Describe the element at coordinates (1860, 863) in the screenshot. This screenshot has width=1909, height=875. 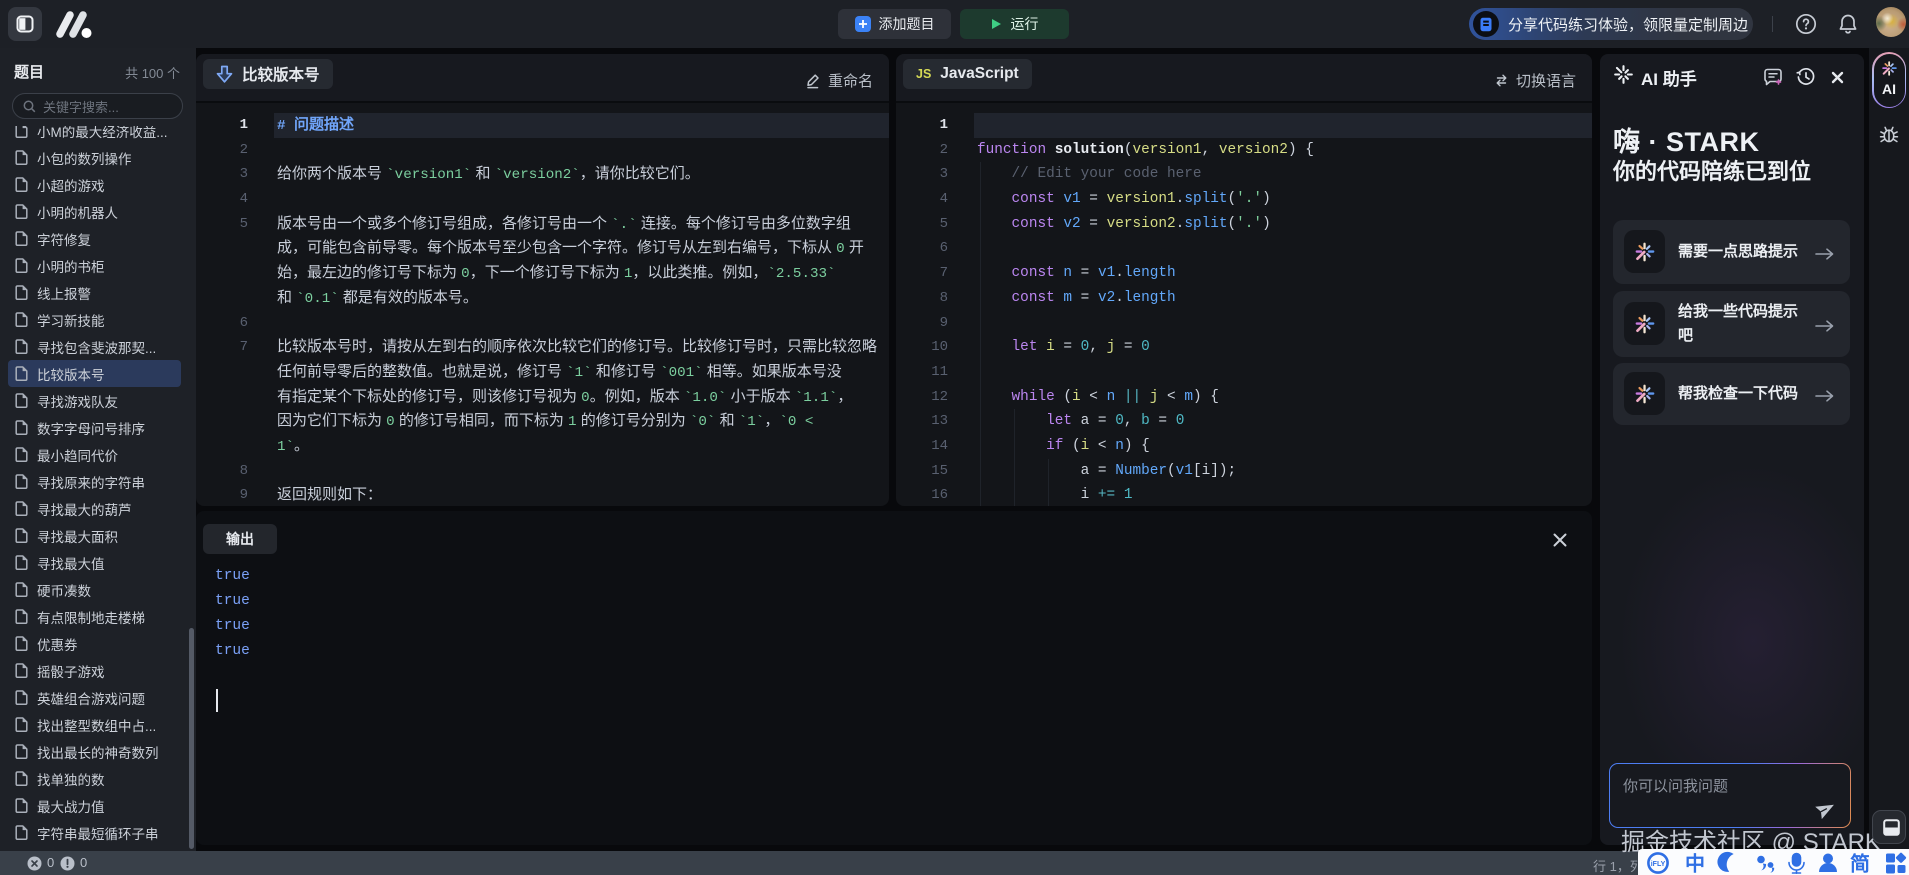
I see `svg-text: 简` at that location.